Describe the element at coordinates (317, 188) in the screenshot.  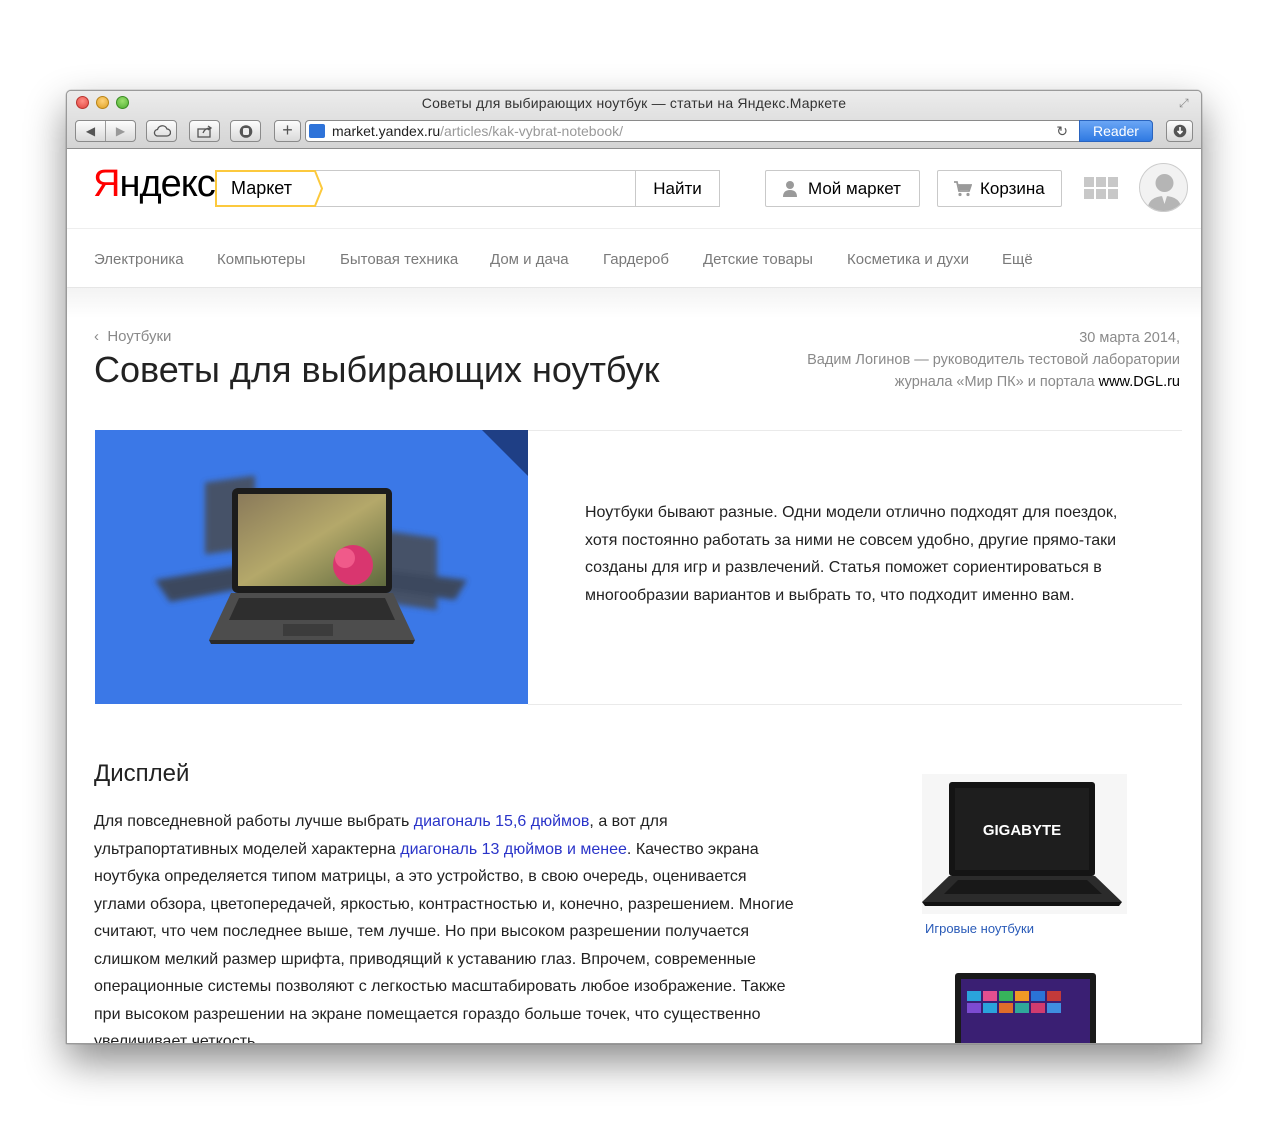
I see `market-tag-arrow-icon` at that location.